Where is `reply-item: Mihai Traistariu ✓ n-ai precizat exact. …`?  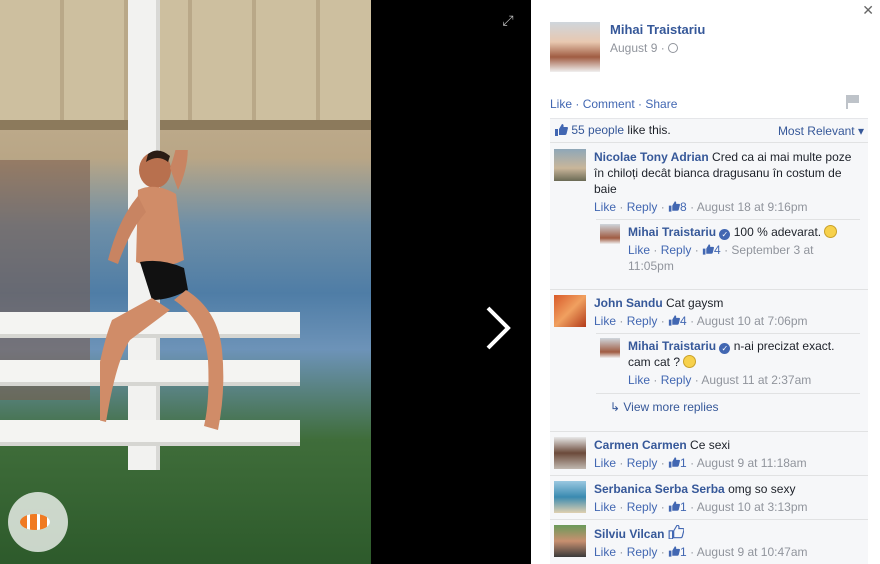
reply-item: Mihai Traistariu ✓ n-ai precizat exact. … is located at coordinates (728, 360).